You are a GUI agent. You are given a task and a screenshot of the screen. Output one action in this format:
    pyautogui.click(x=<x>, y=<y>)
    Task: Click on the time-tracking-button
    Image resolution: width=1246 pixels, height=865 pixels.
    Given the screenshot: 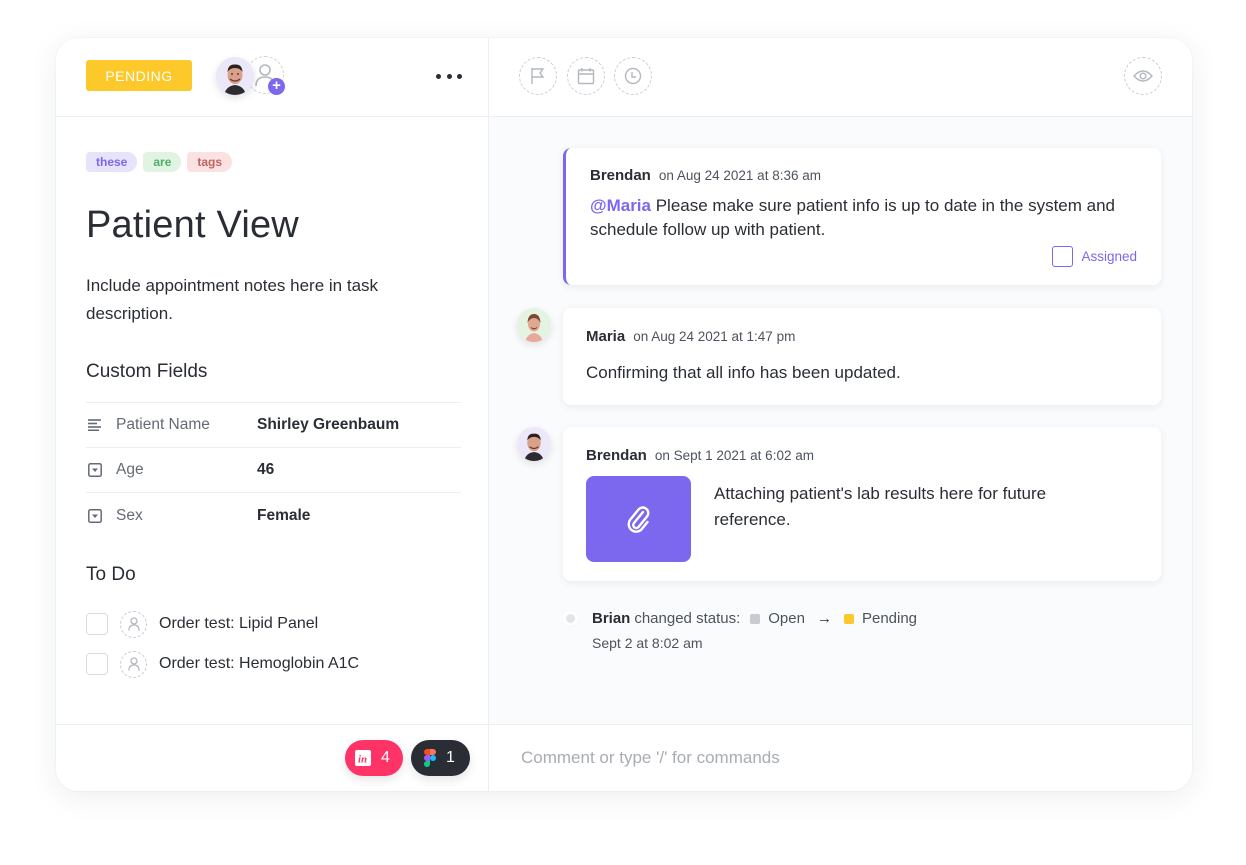 What is the action you would take?
    pyautogui.click(x=633, y=76)
    